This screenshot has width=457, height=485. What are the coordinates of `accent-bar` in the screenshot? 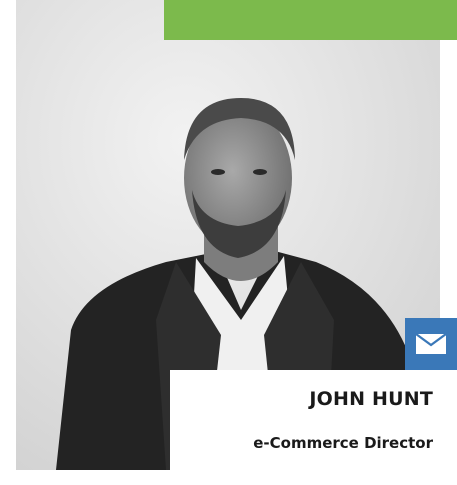 It's located at (310, 20).